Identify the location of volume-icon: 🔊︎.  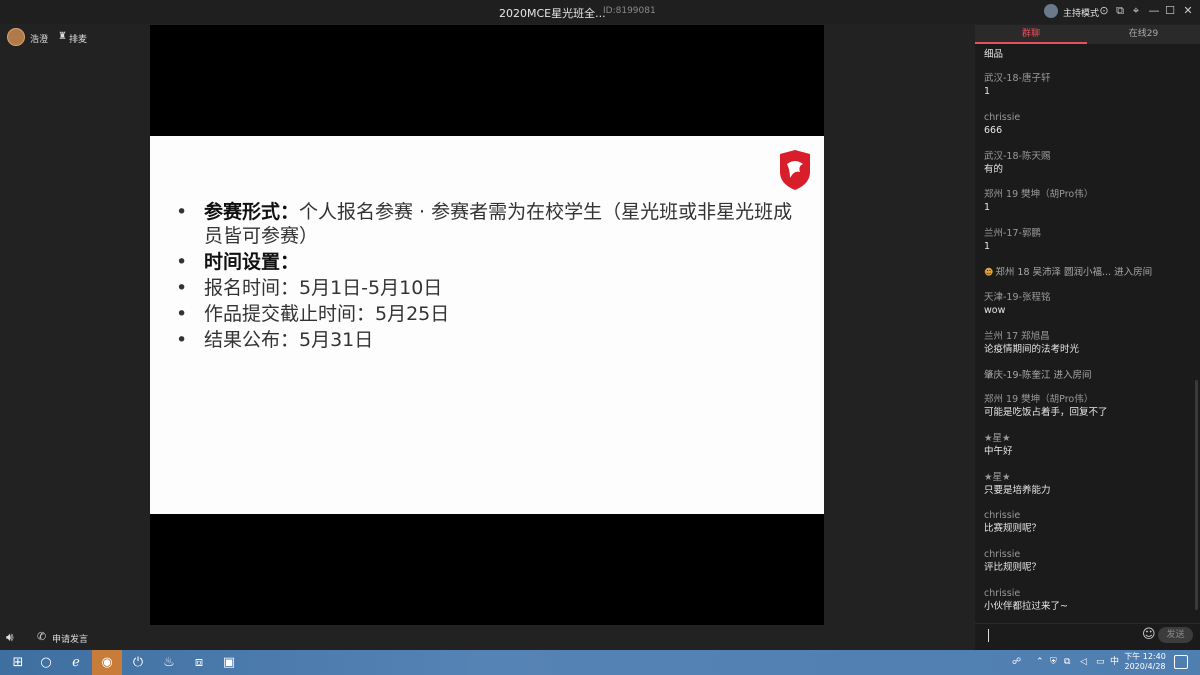
(10, 637).